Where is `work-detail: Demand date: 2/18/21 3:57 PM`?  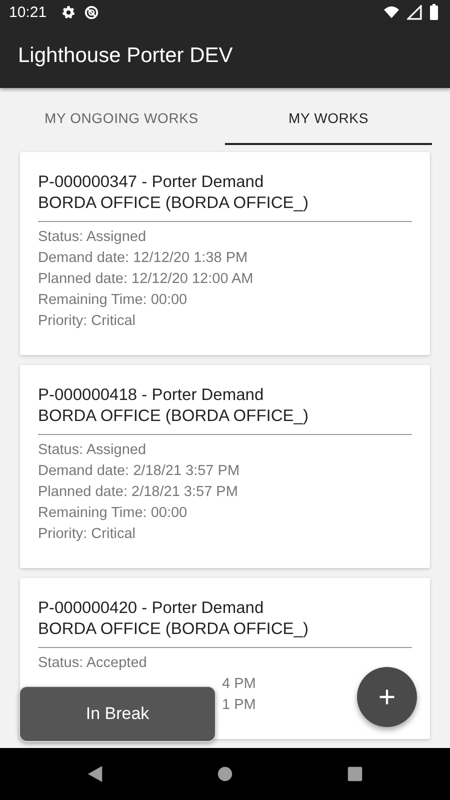 work-detail: Demand date: 2/18/21 3:57 PM is located at coordinates (139, 471).